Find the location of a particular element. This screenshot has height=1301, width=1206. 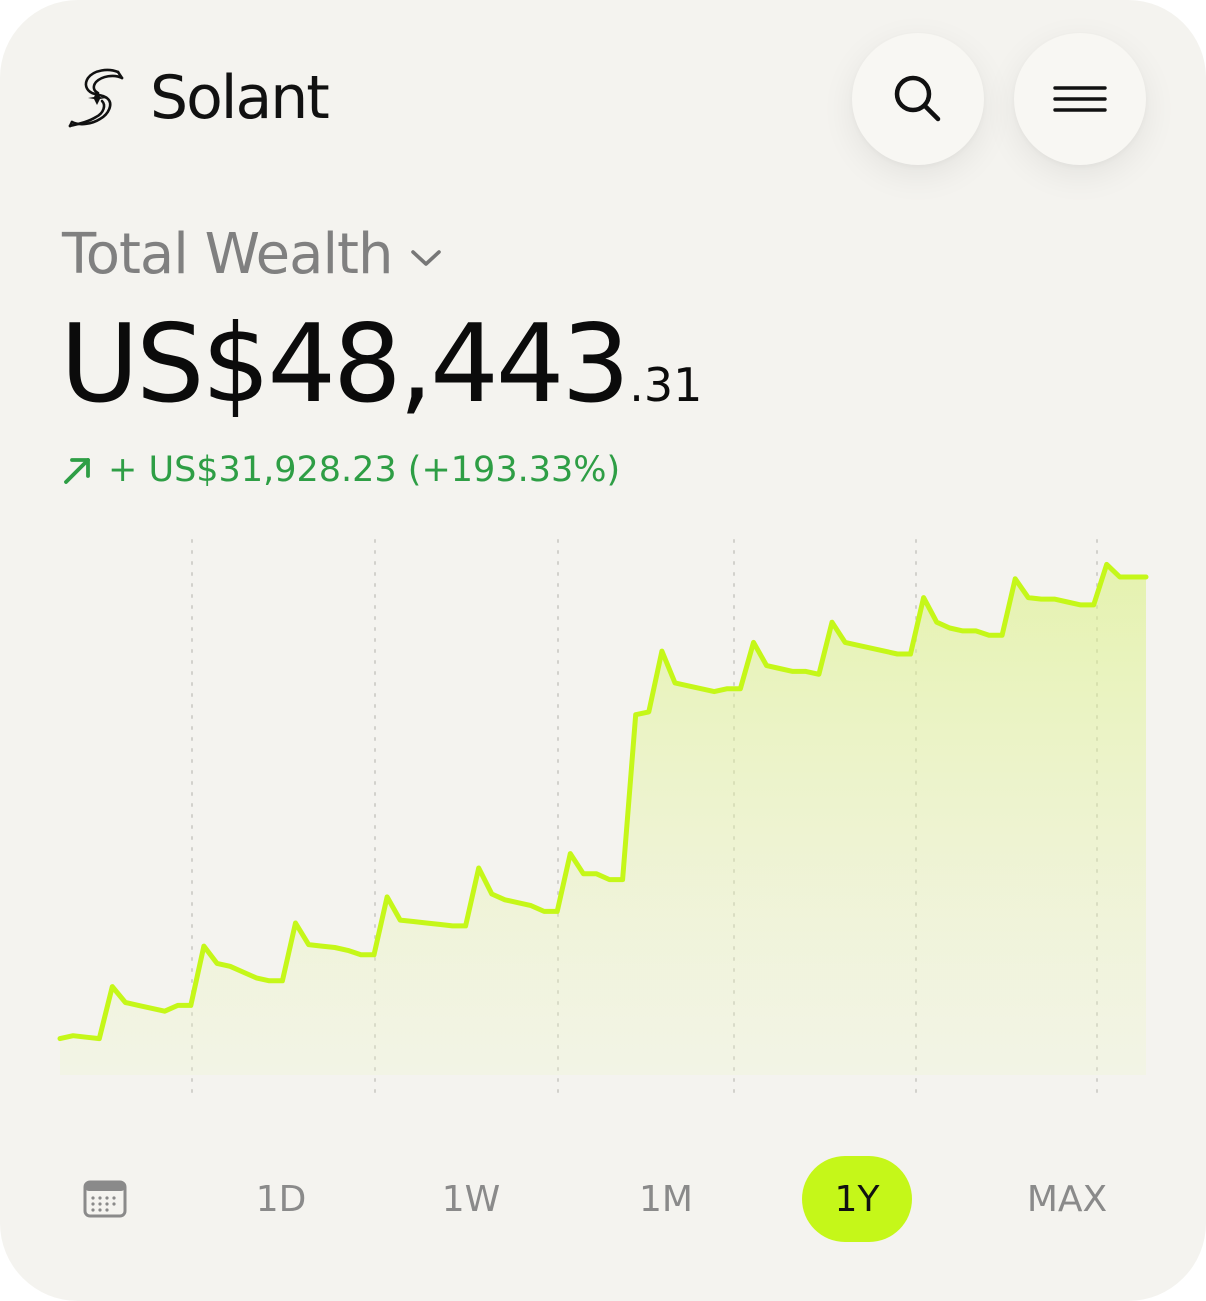

calendar-icon is located at coordinates (105, 1199).